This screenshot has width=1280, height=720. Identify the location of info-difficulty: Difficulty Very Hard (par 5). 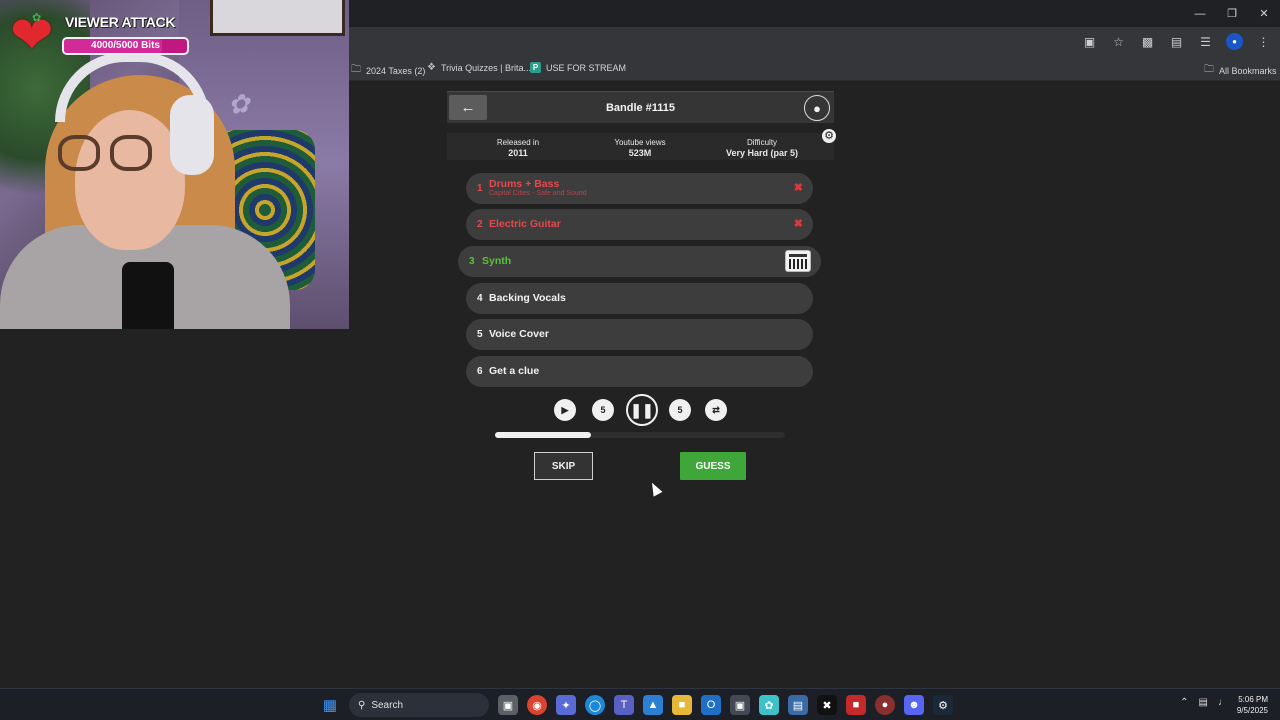
(762, 148).